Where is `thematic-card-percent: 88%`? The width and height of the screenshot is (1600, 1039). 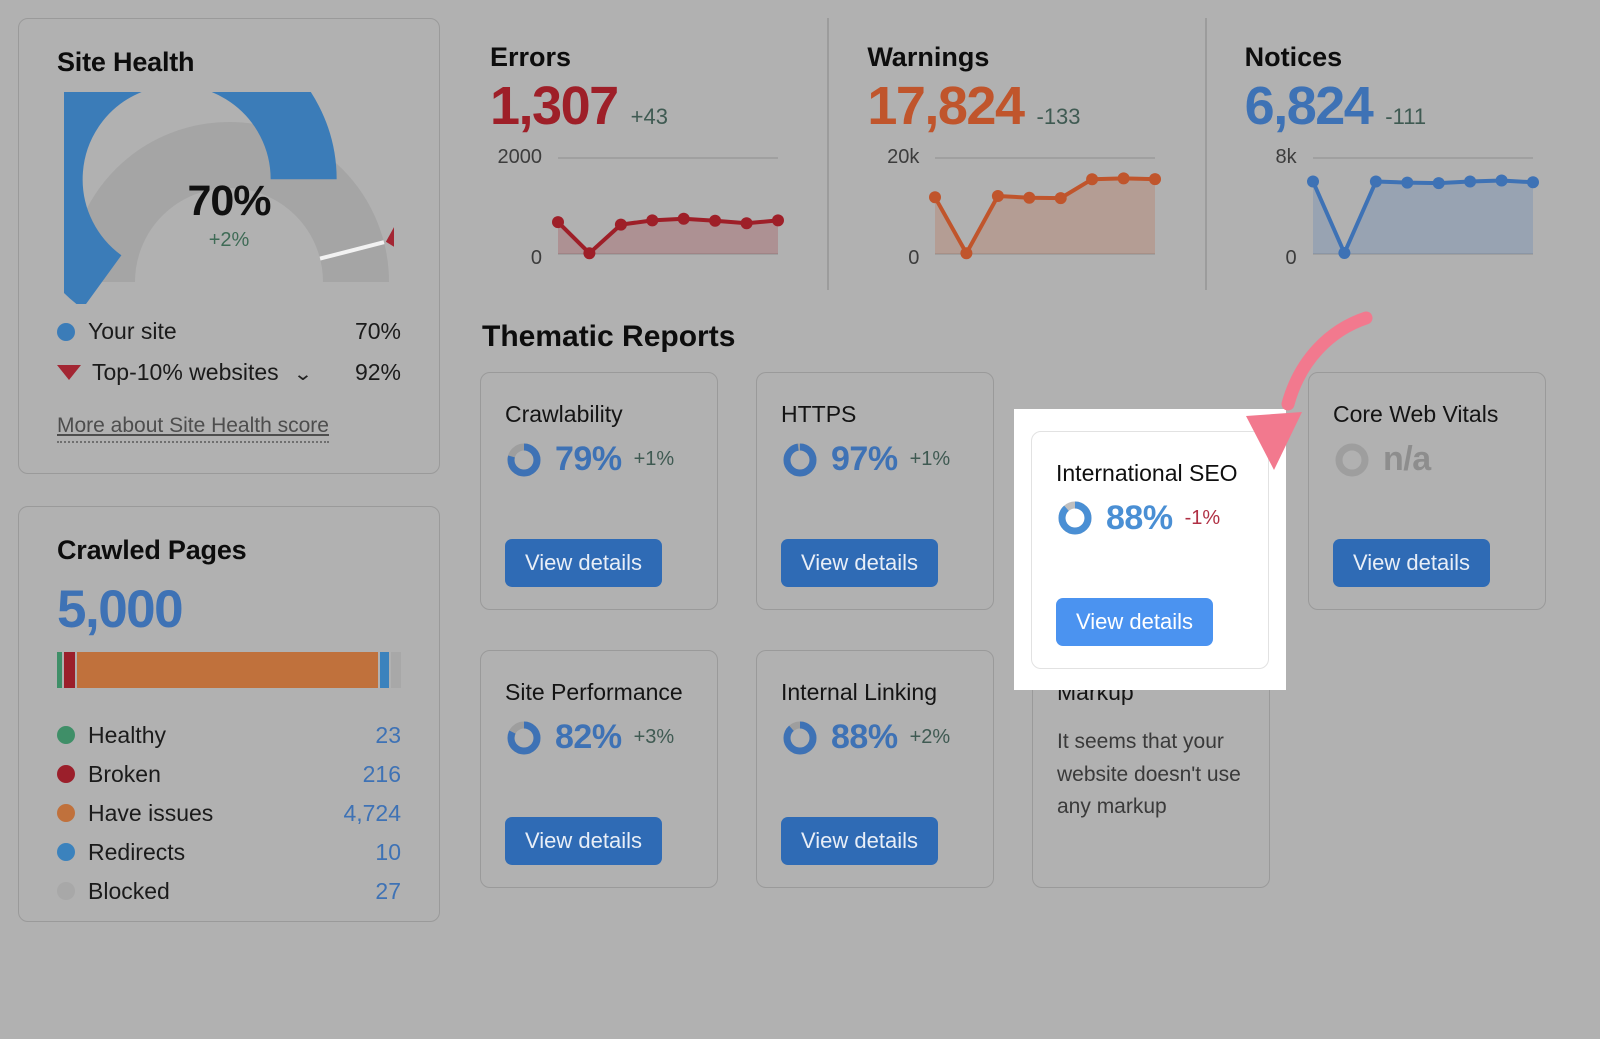
thematic-card-percent: 88% is located at coordinates (1139, 517).